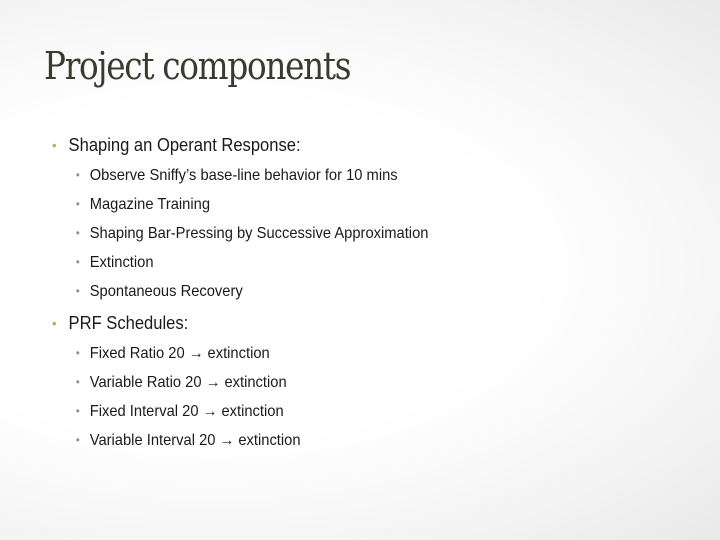 This screenshot has height=540, width=720. I want to click on list-item-text: Magazine Training, so click(150, 204).